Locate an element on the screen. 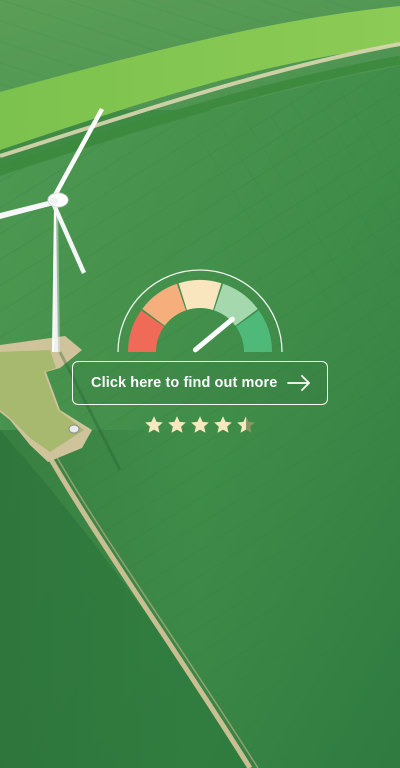 Image resolution: width=400 pixels, height=768 pixels. speedometer-icon is located at coordinates (200, 311).